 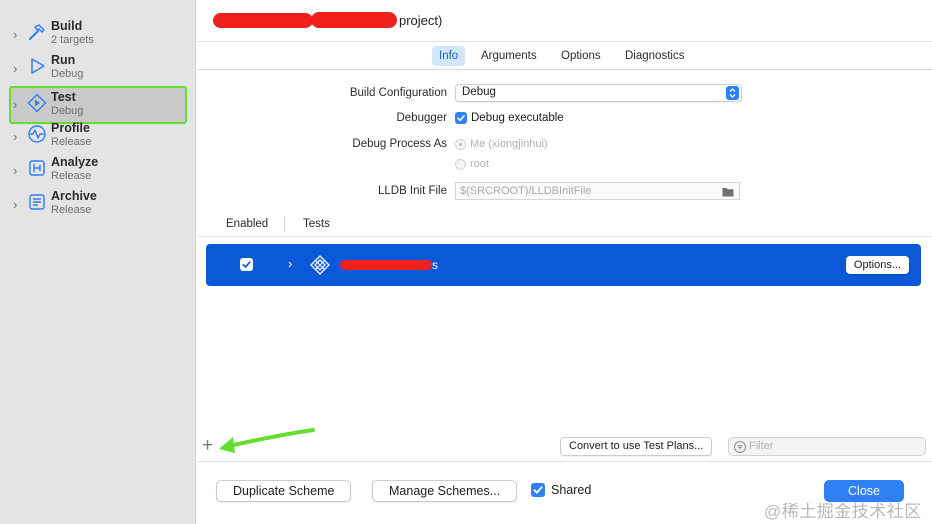 I want to click on scheme-title: project), so click(x=421, y=20).